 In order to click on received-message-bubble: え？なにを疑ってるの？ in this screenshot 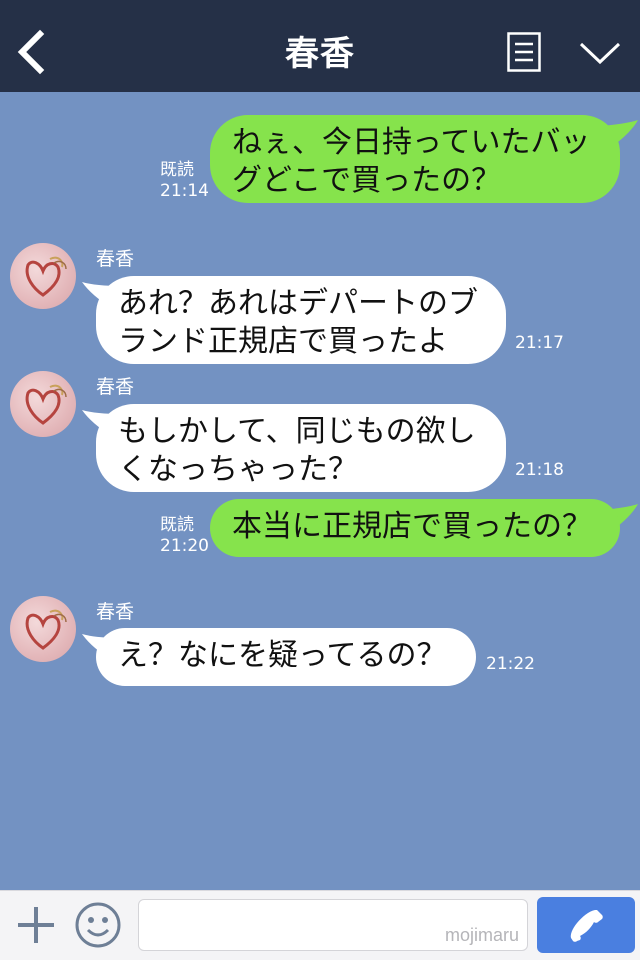, I will do `click(286, 657)`.